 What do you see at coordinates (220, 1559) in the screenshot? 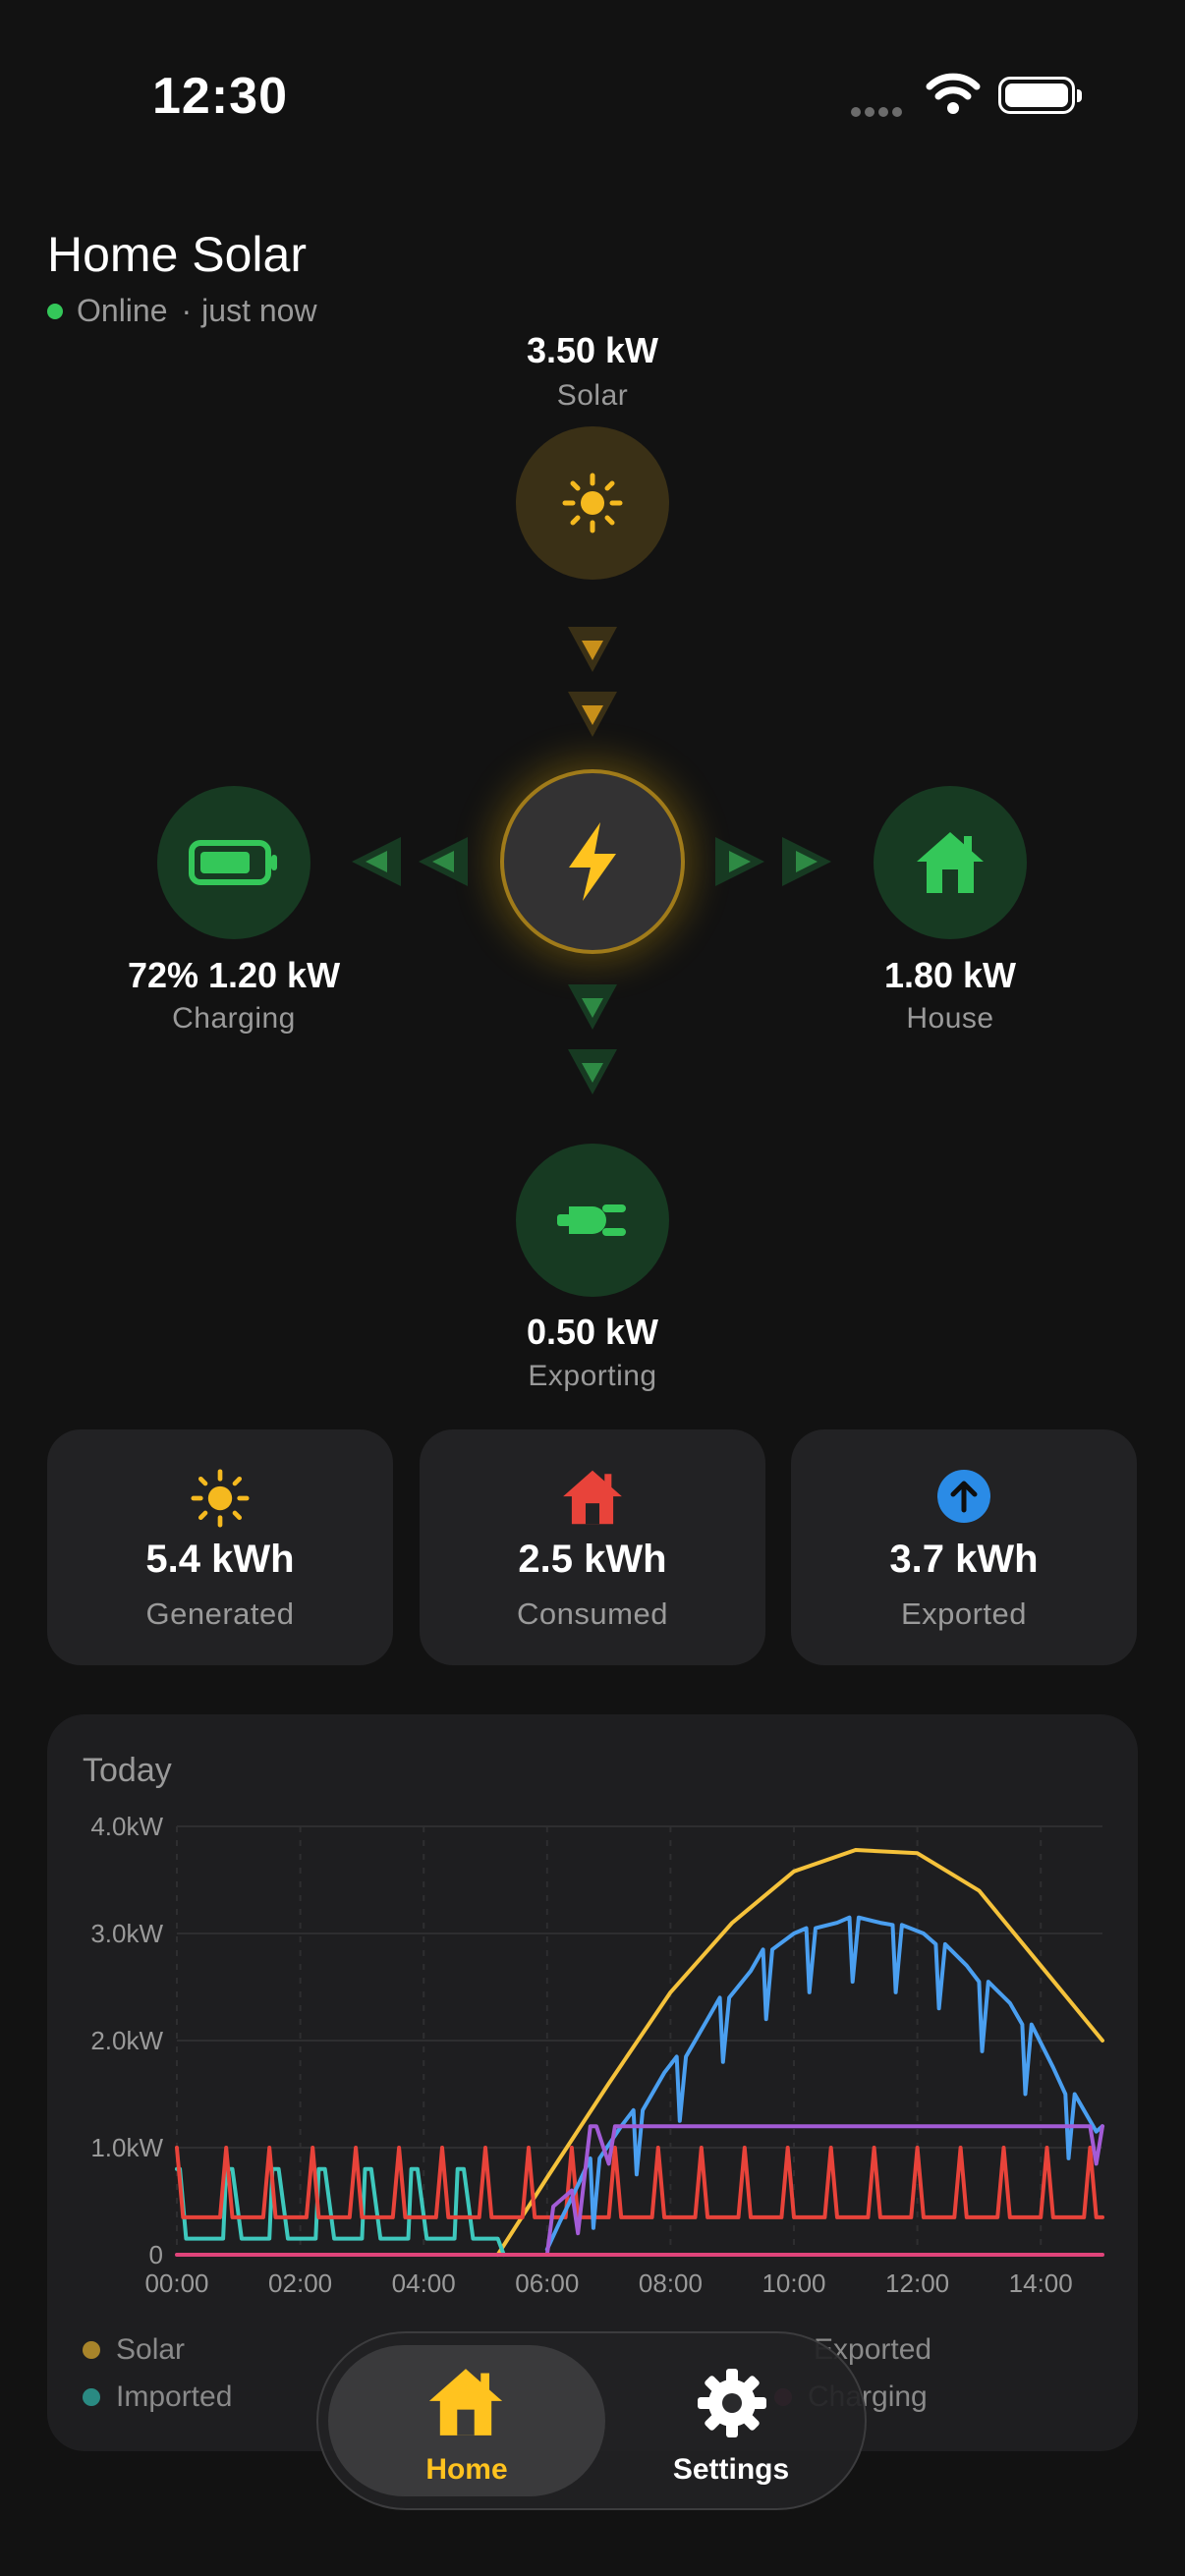
I see `generated-value: 5.4 kWh` at bounding box center [220, 1559].